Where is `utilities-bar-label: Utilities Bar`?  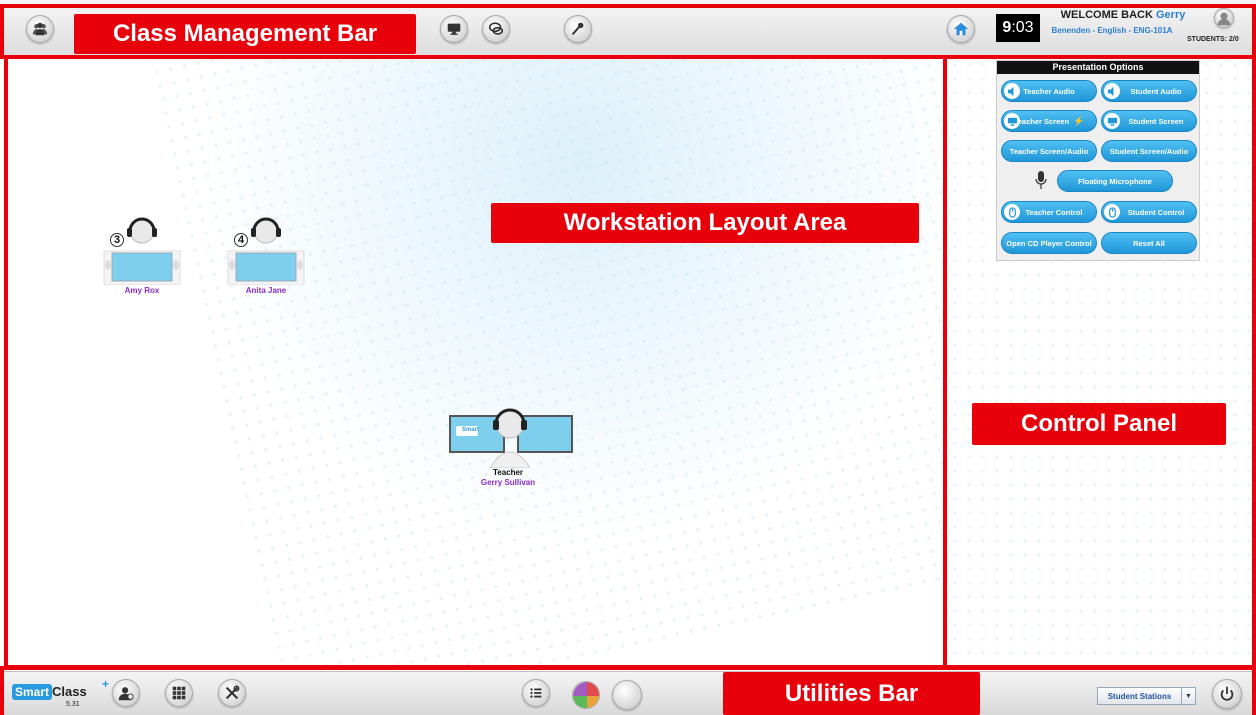 utilities-bar-label: Utilities Bar is located at coordinates (851, 693).